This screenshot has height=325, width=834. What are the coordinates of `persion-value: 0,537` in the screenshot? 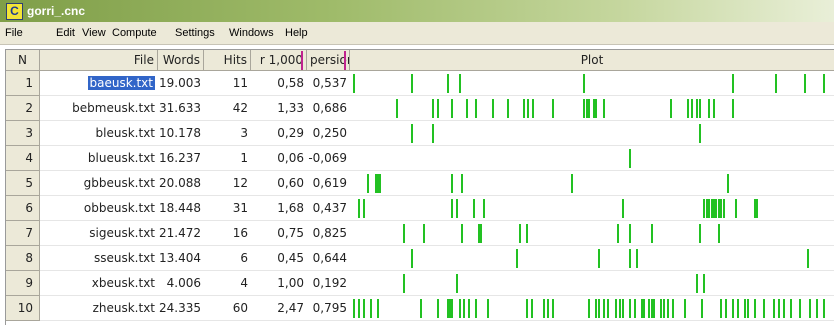 It's located at (328, 83).